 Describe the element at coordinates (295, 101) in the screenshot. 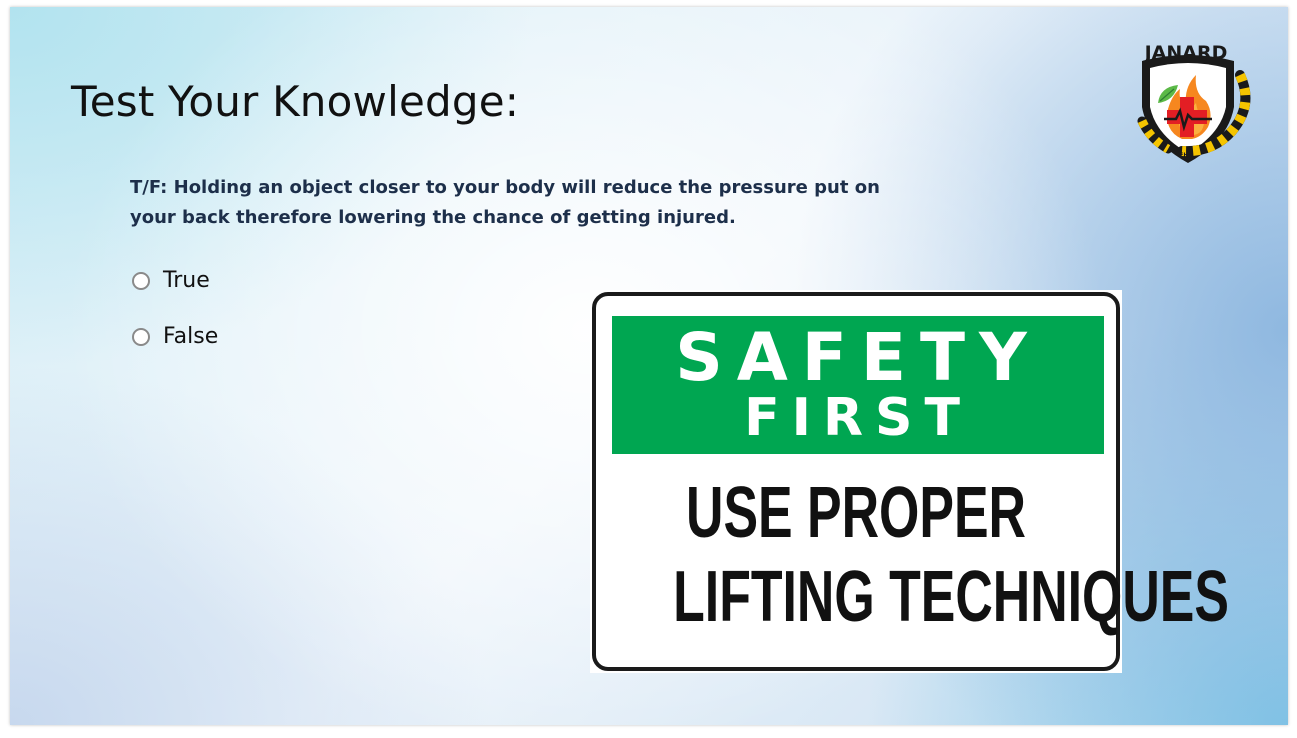

I see `slide-title: Test Your Knowledge:` at that location.